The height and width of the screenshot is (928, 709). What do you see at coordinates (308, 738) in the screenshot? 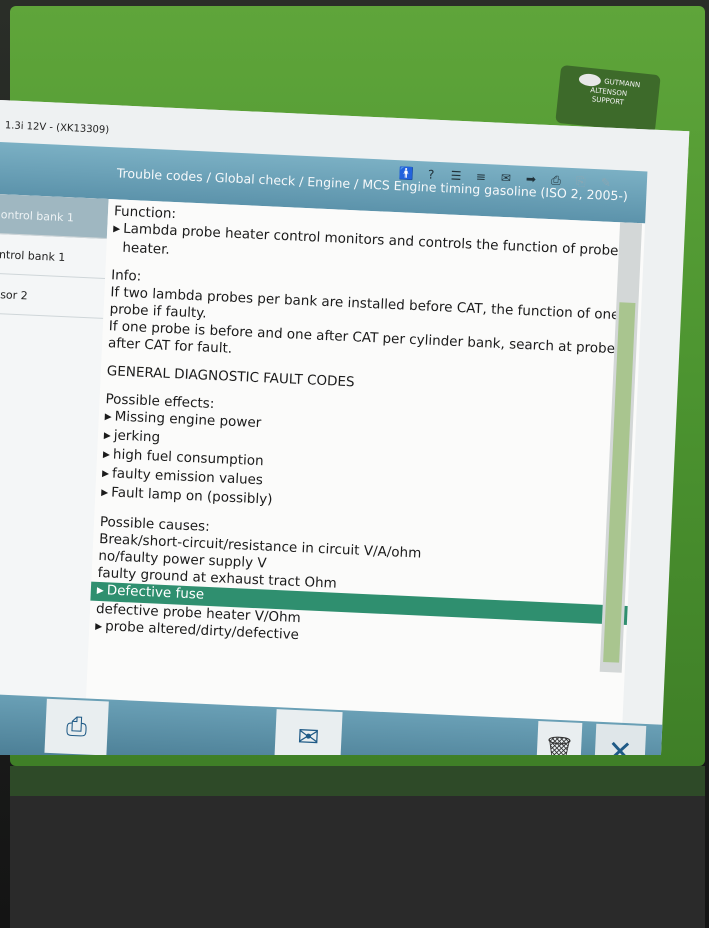
I see `lifebuoy-mail-icon: ✉` at bounding box center [308, 738].